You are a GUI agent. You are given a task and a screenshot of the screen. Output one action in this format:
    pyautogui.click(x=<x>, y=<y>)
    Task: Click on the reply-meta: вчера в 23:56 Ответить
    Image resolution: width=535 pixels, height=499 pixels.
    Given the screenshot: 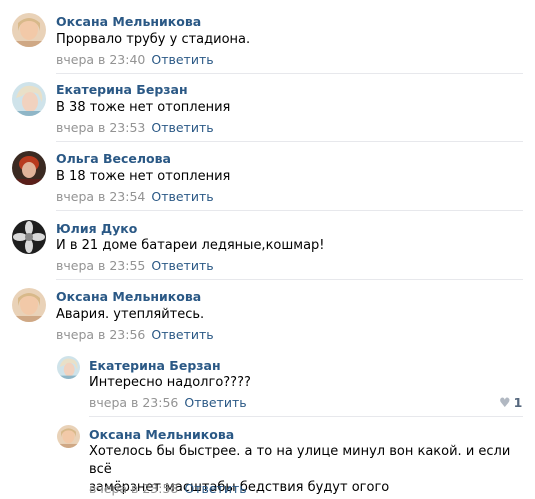 What is the action you would take?
    pyautogui.click(x=168, y=402)
    